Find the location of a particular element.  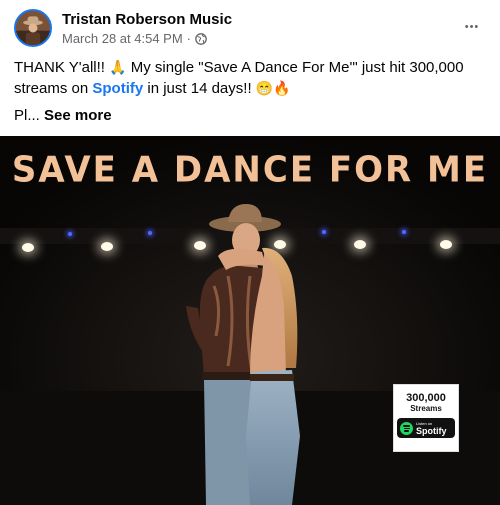

fire-emoji: 🔥 is located at coordinates (282, 88).